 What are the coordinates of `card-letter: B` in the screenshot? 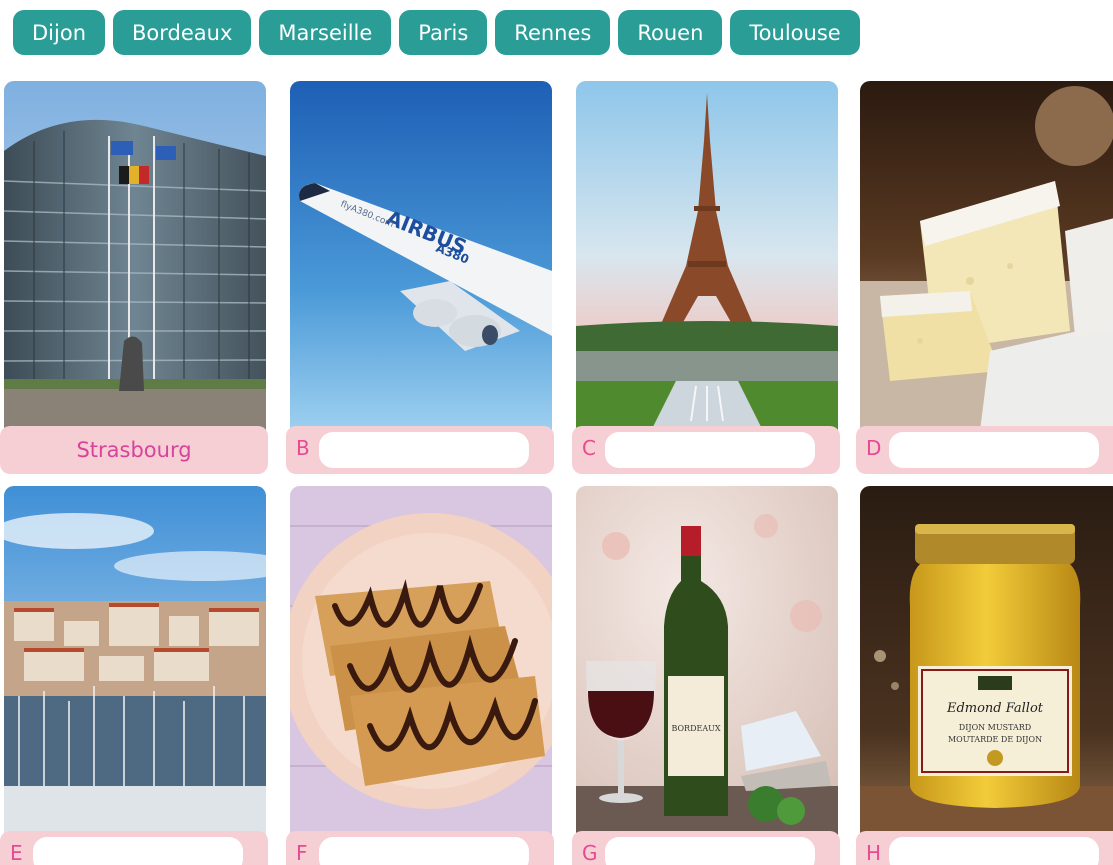 It's located at (303, 448).